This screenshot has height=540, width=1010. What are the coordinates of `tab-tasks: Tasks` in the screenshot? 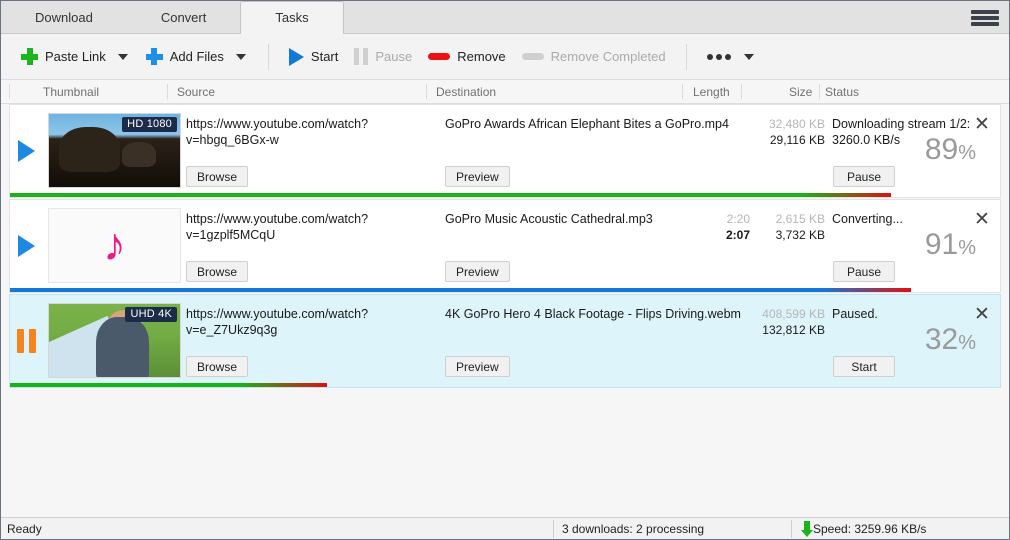 It's located at (292, 17).